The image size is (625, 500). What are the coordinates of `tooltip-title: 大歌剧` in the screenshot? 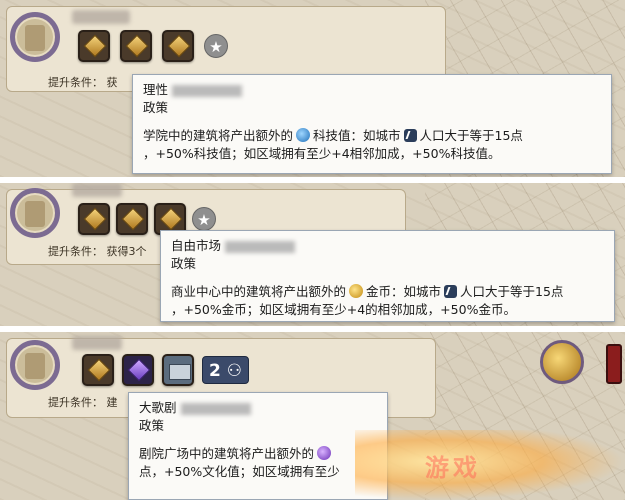 It's located at (258, 408).